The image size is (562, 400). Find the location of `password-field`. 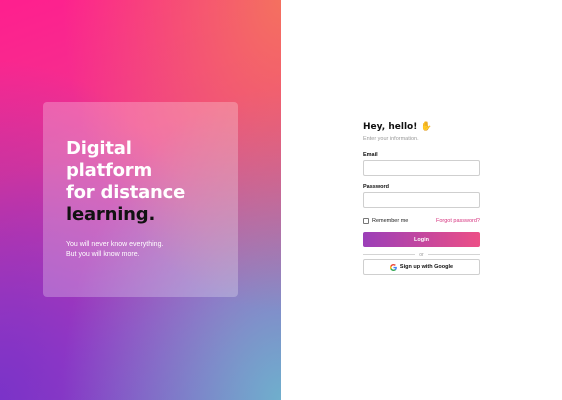

password-field is located at coordinates (421, 200).